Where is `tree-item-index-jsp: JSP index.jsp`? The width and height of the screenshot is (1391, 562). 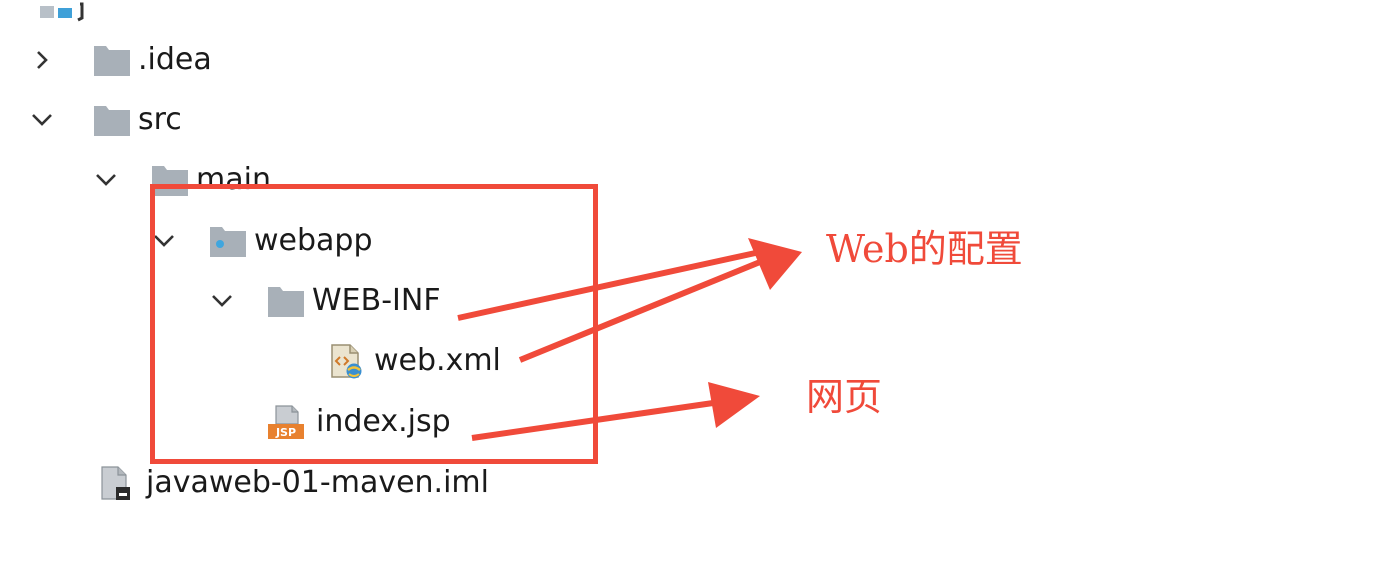
tree-item-index-jsp: JSP index.jsp is located at coordinates (358, 422).